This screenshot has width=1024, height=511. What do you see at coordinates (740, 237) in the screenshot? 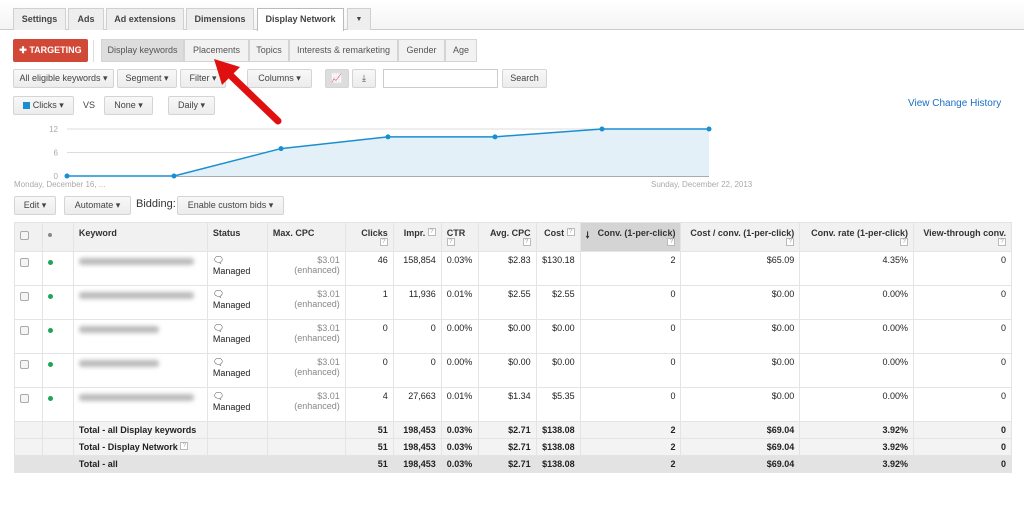
I see `header-cost-conv: Cost / conv. (1-per-click)?` at bounding box center [740, 237].